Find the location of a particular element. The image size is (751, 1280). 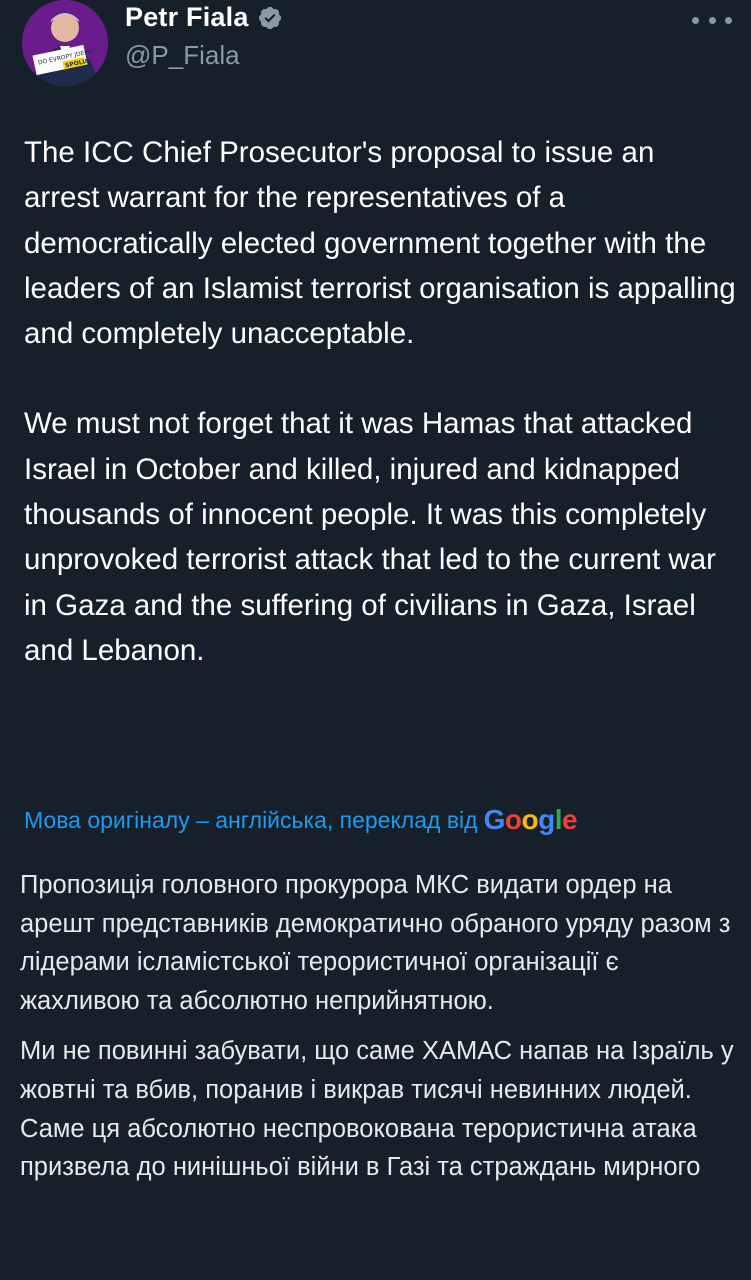

verified-badge-icon is located at coordinates (270, 18).